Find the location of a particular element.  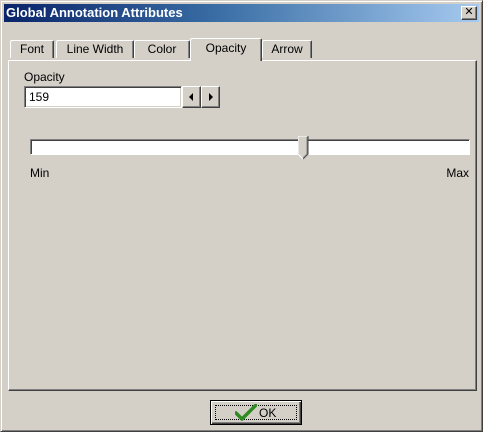

close-icon: ✕ is located at coordinates (469, 12).